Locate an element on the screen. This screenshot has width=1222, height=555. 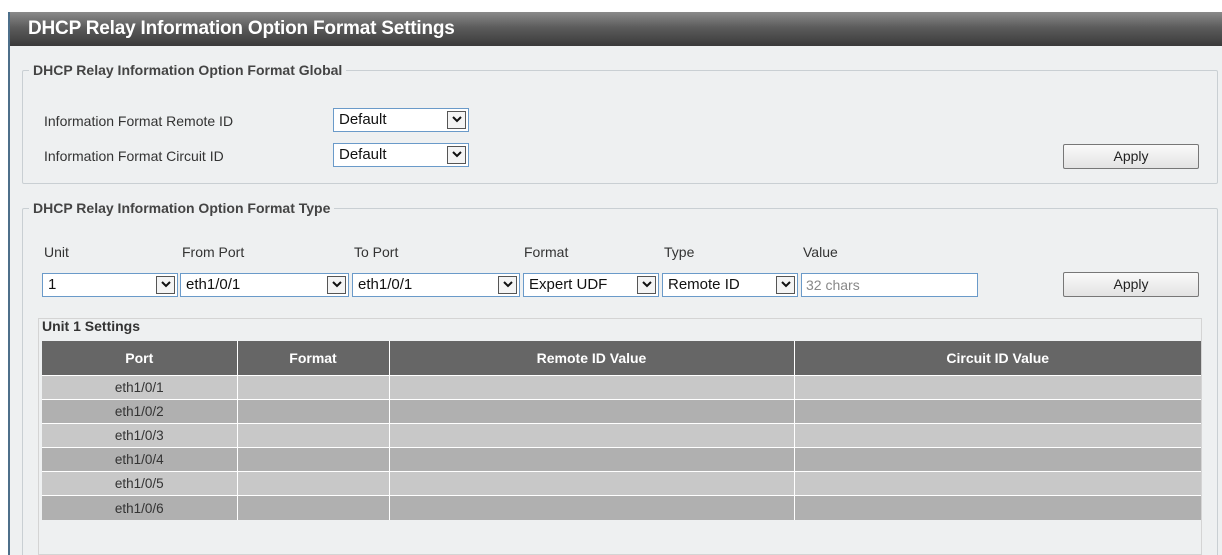
table-row: eth1/0/5 is located at coordinates (621, 483).